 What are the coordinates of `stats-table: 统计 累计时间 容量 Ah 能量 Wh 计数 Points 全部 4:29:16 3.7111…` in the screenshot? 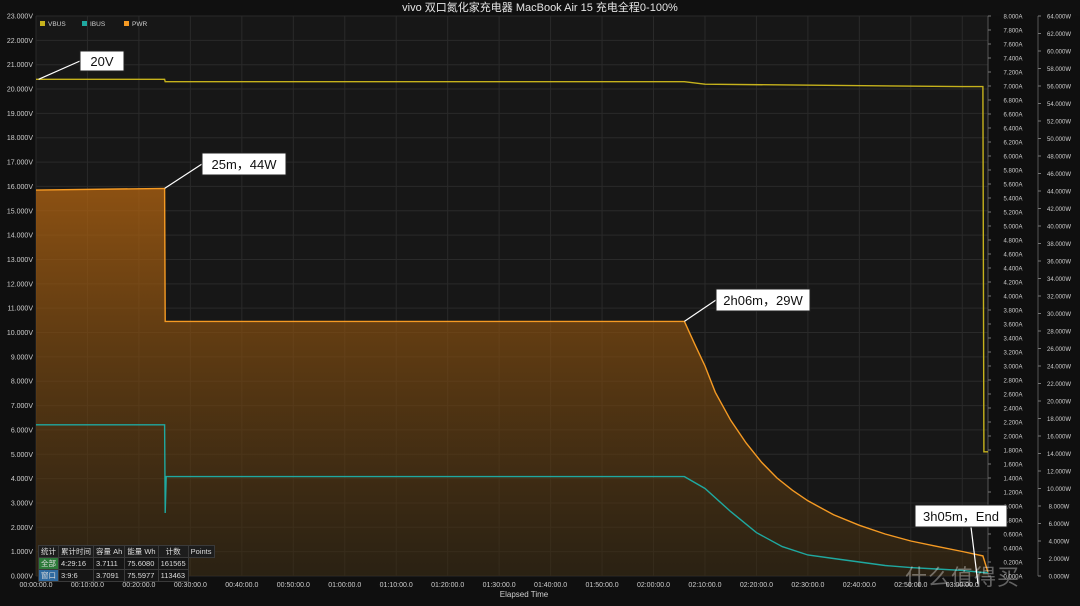 It's located at (126, 563).